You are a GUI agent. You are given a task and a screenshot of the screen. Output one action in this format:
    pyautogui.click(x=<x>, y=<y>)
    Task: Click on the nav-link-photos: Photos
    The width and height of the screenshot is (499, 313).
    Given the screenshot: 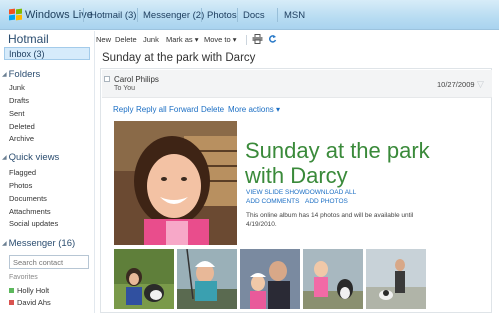 What is the action you would take?
    pyautogui.click(x=222, y=15)
    